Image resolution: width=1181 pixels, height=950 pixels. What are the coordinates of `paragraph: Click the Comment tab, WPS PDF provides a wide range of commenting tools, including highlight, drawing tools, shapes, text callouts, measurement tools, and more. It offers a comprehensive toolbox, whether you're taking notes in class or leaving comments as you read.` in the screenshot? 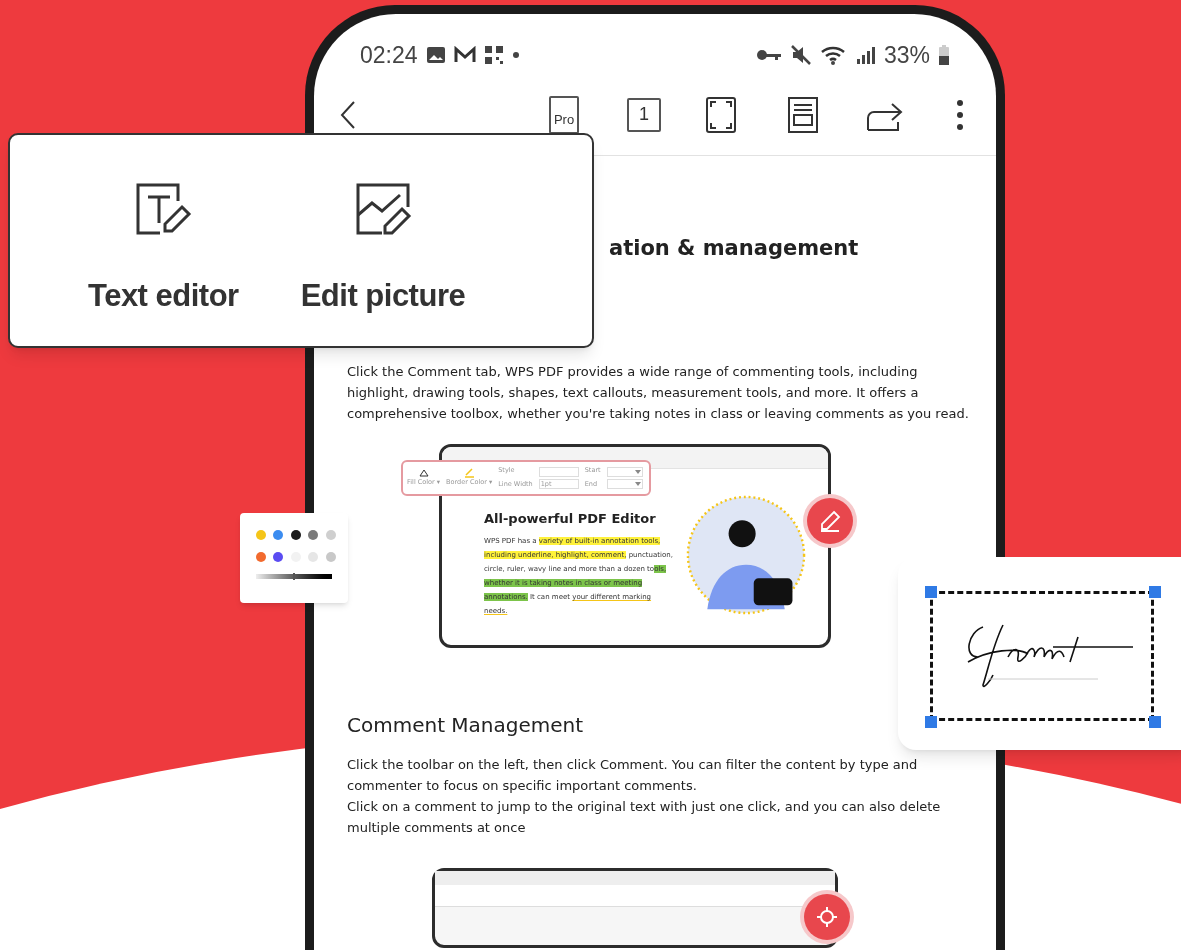 It's located at (658, 392).